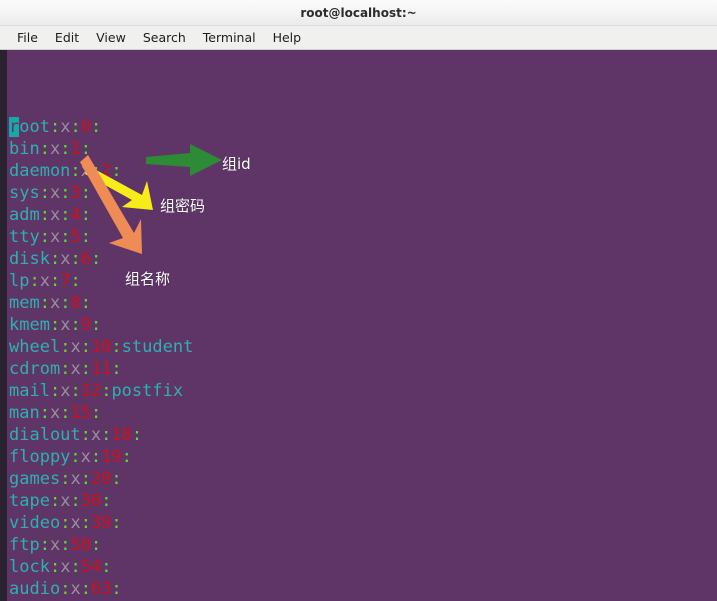  Describe the element at coordinates (29, 325) in the screenshot. I see `group-name: kmem` at that location.